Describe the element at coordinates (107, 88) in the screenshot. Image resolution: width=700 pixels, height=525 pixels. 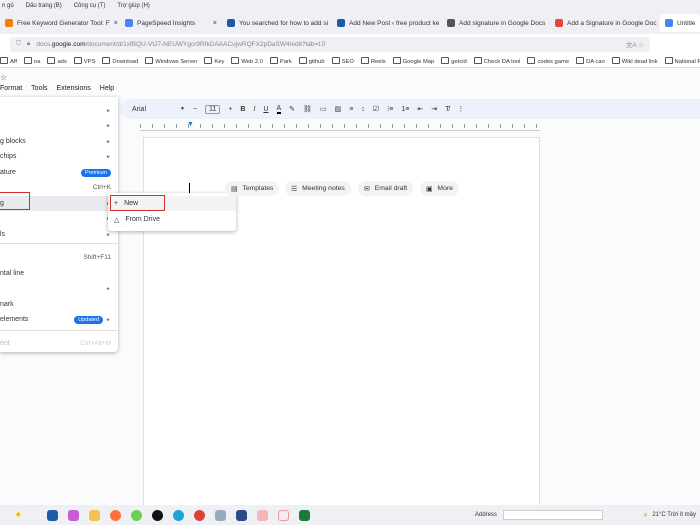
I see `docs-menu-item: Help` at that location.